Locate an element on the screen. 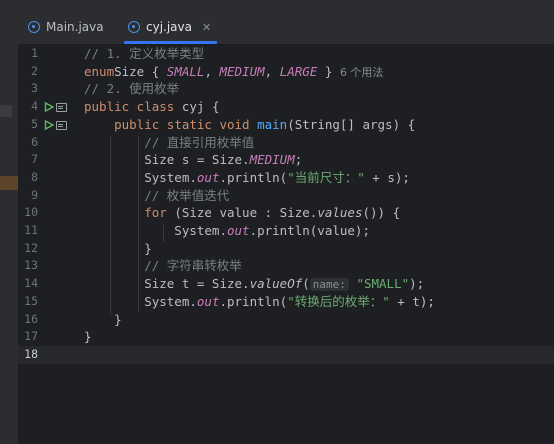 This screenshot has height=444, width=554. code-line: 11 System.out.println(value); is located at coordinates (286, 231).